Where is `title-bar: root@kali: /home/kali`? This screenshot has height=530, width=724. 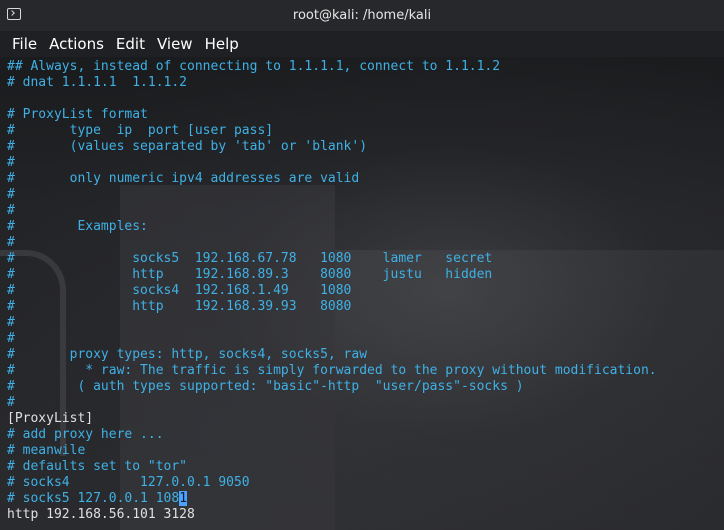
title-bar: root@kali: /home/kali is located at coordinates (362, 16).